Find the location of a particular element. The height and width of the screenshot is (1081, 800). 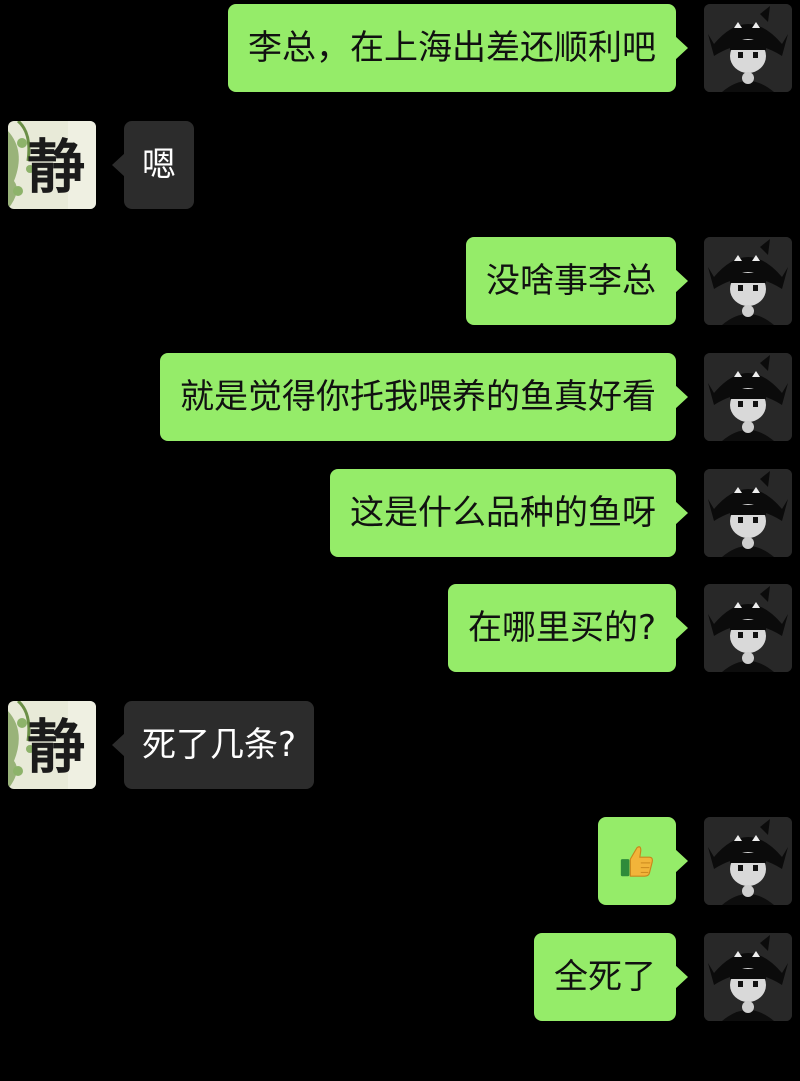

message-text: 就是觉得你托我喂养的鱼真好看 is located at coordinates (418, 397).